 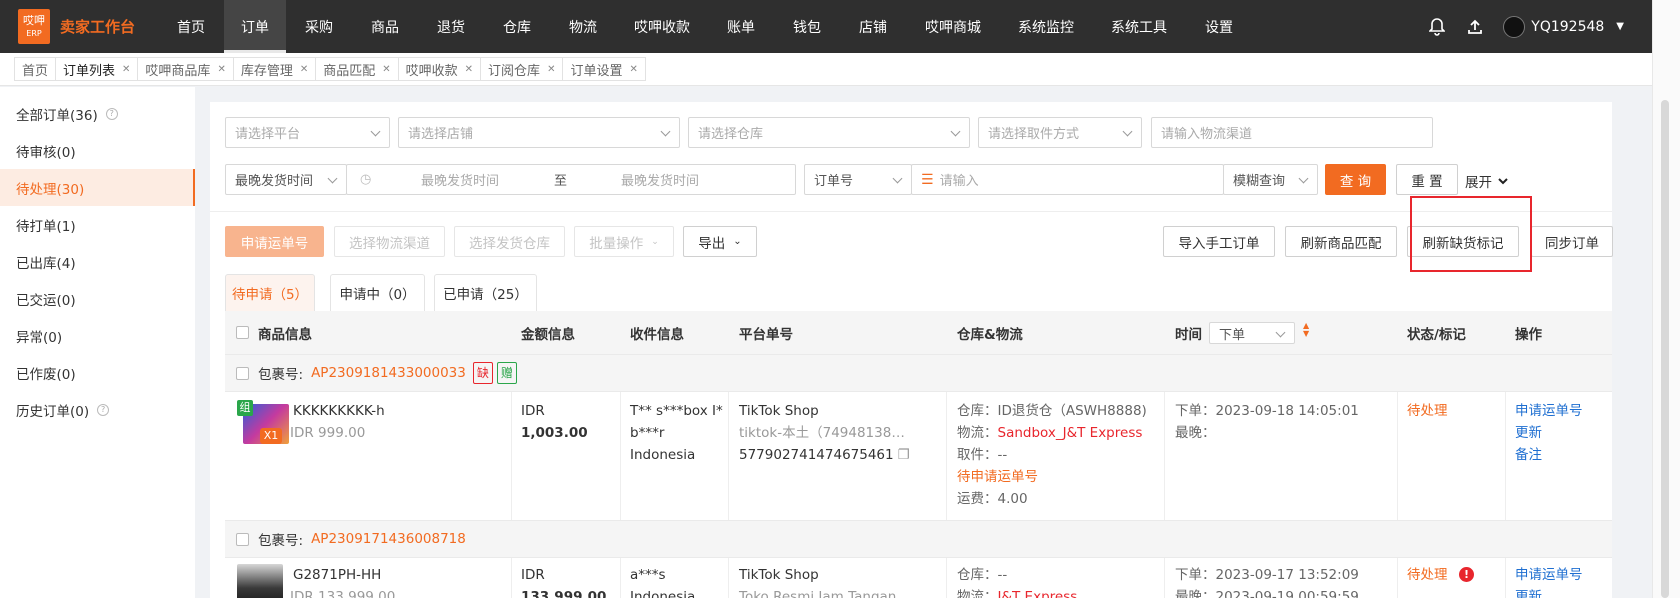 What do you see at coordinates (829, 132) in the screenshot?
I see `warehouse-select: 请选择仓库` at bounding box center [829, 132].